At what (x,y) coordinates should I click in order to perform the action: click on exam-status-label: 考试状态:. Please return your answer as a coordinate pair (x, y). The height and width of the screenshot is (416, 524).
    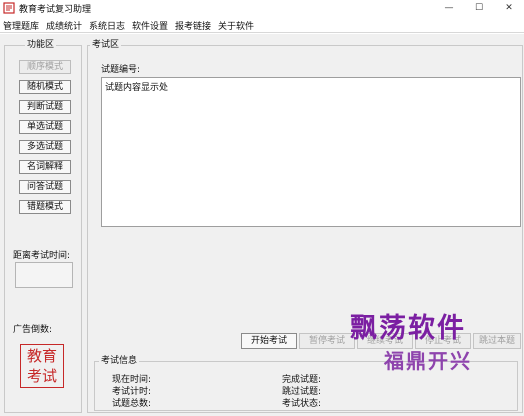
    Looking at the image, I should click on (302, 404).